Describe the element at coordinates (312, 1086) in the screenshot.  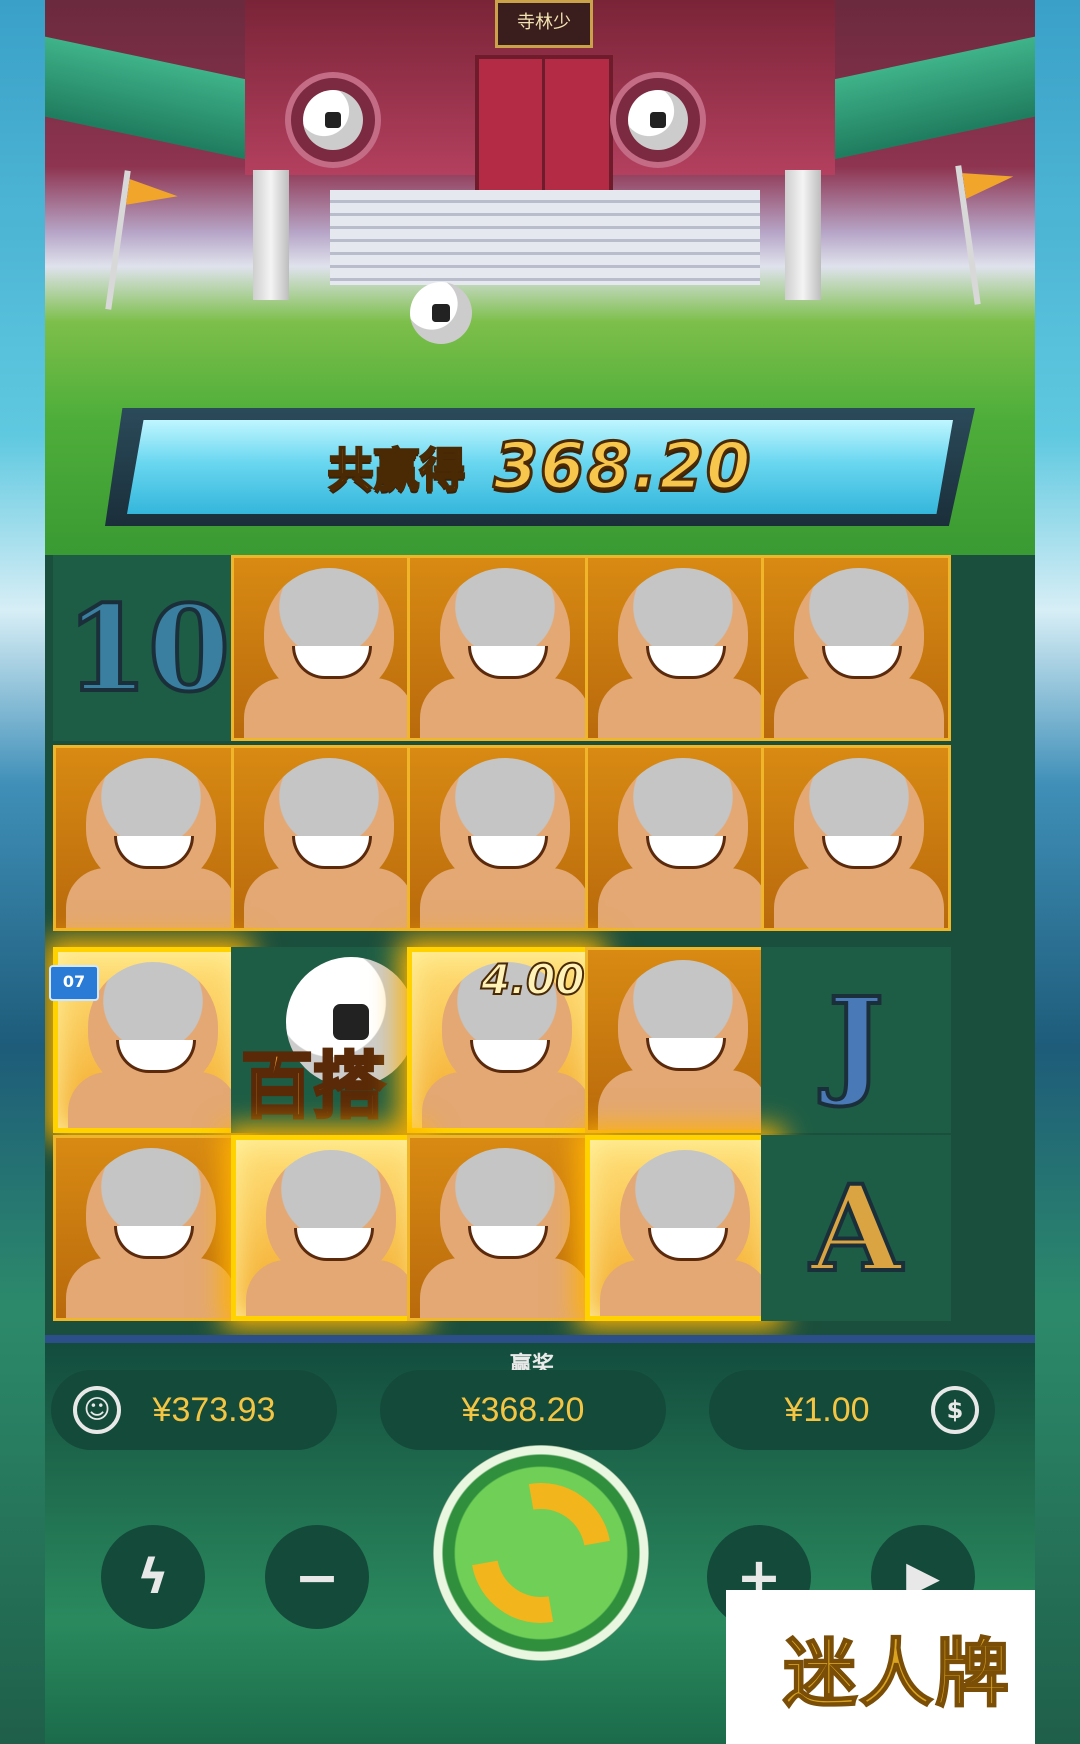
I see `wild-label: 百搭` at that location.